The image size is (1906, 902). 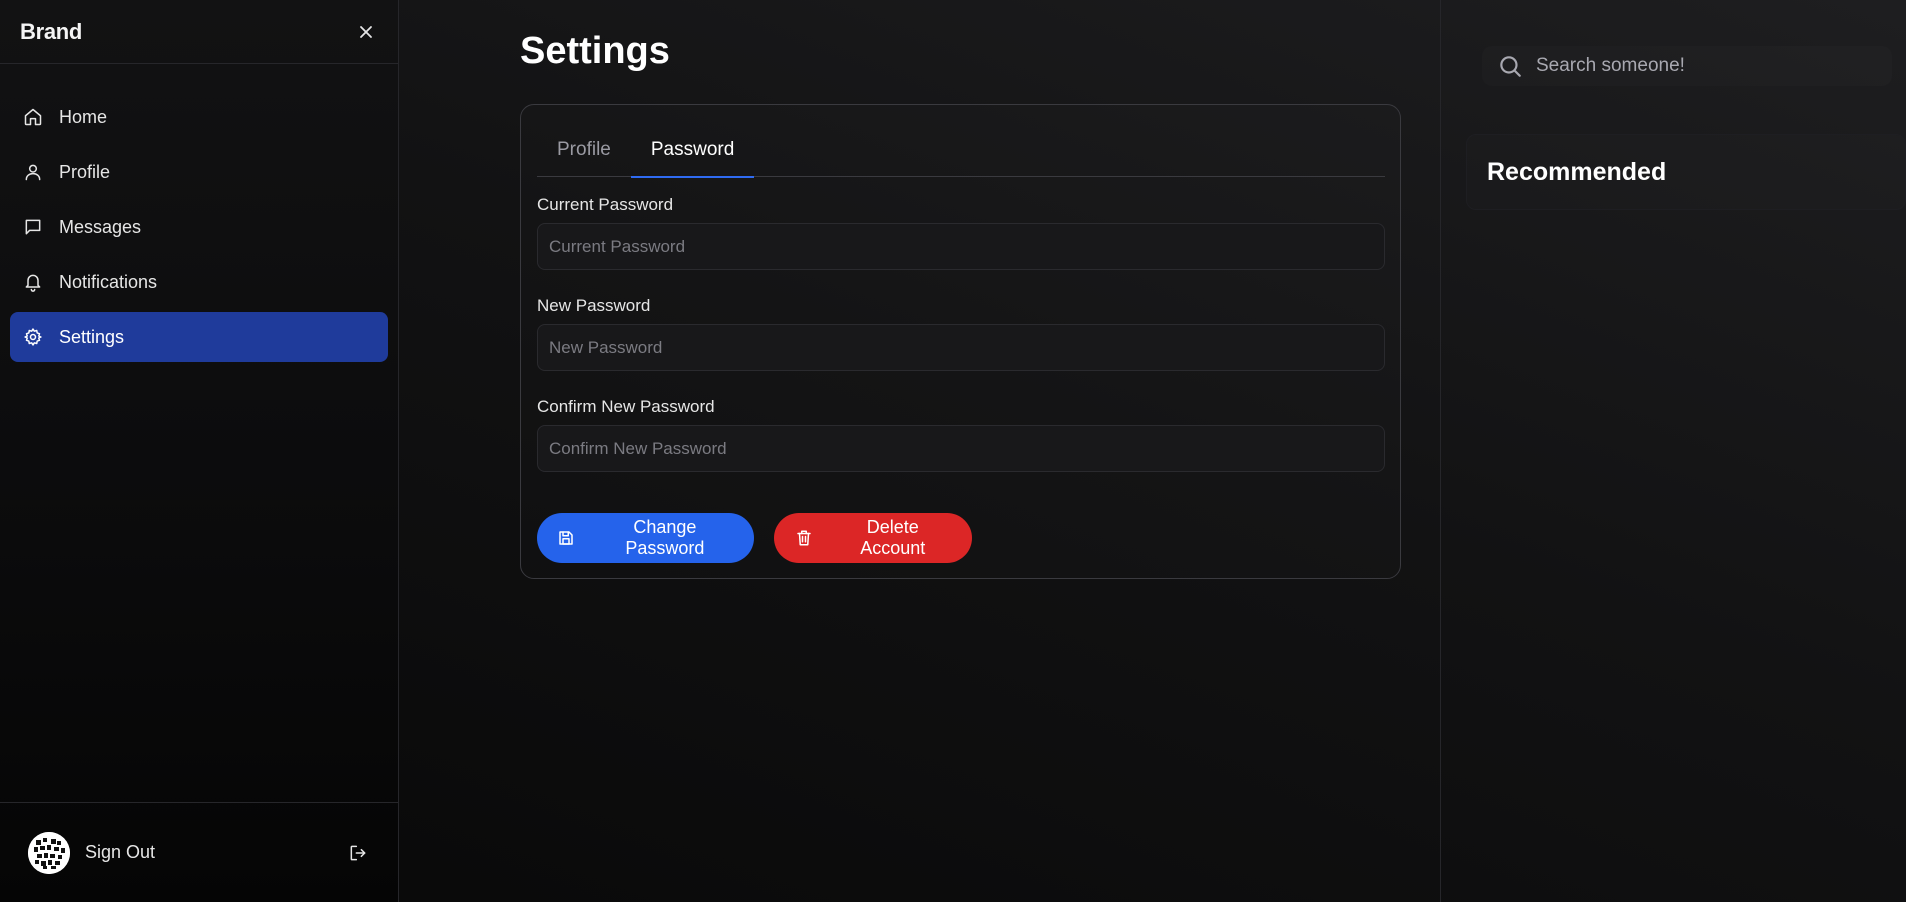 I want to click on confirm-password-field: Confirm New Password, so click(x=961, y=434).